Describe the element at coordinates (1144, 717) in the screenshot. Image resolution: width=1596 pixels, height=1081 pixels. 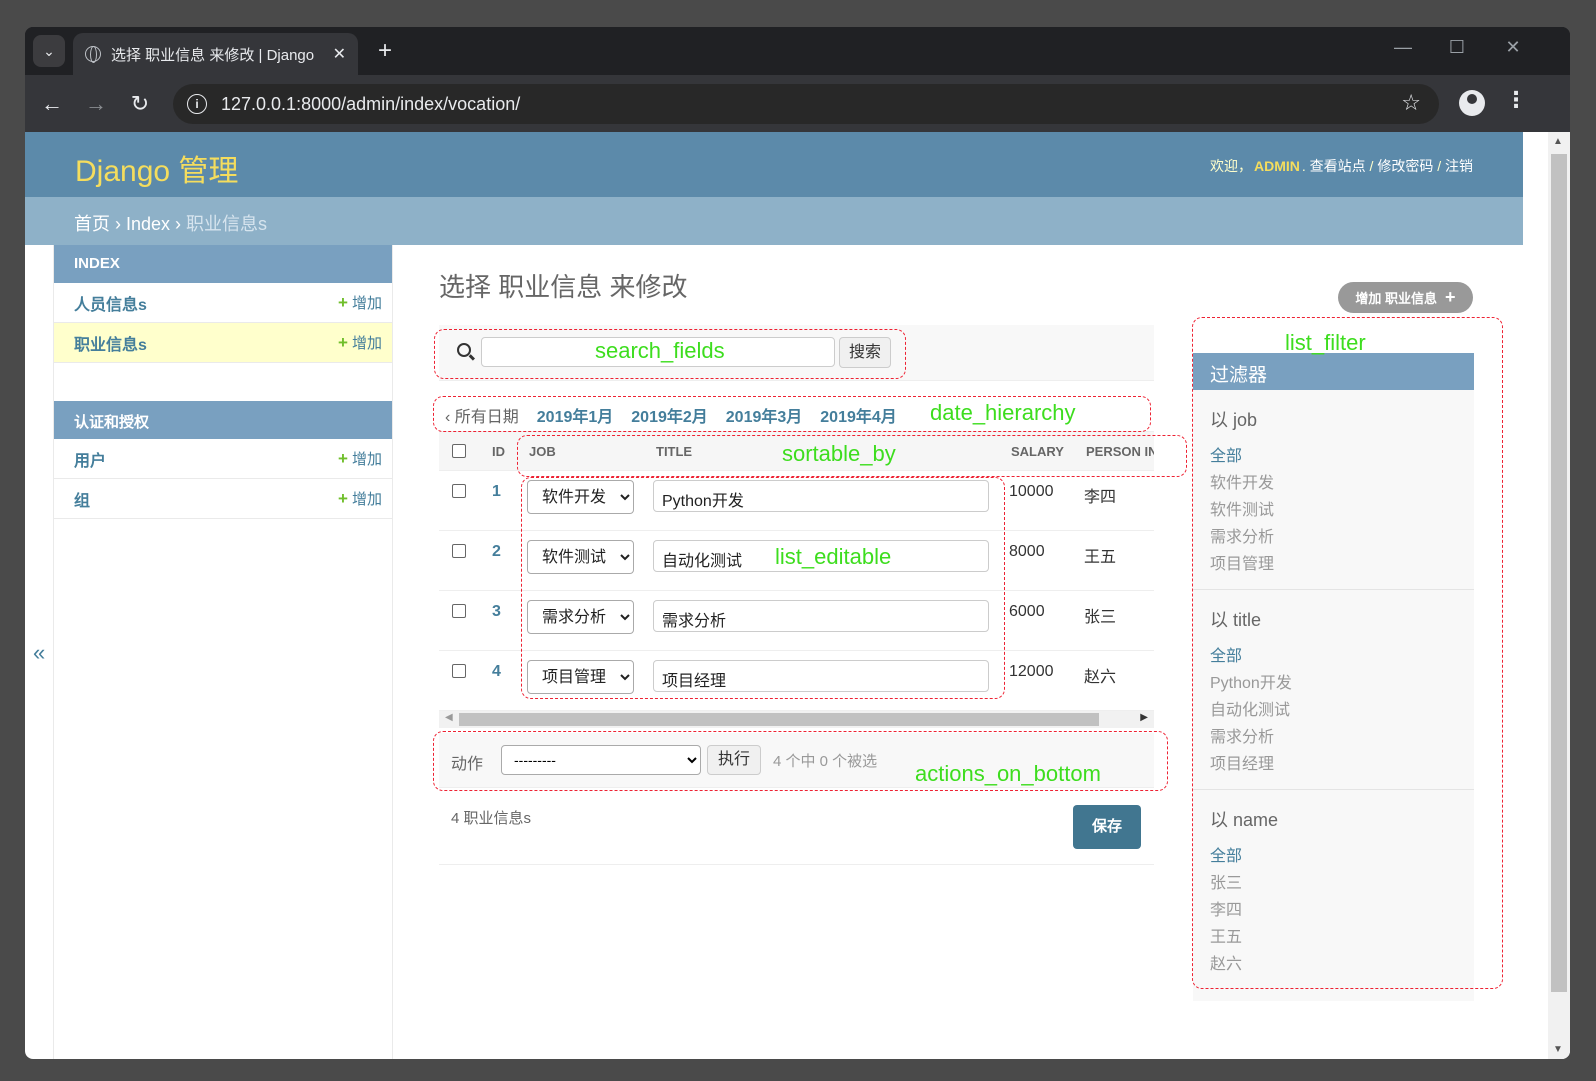
I see `scroll-right-icon: ▶` at that location.